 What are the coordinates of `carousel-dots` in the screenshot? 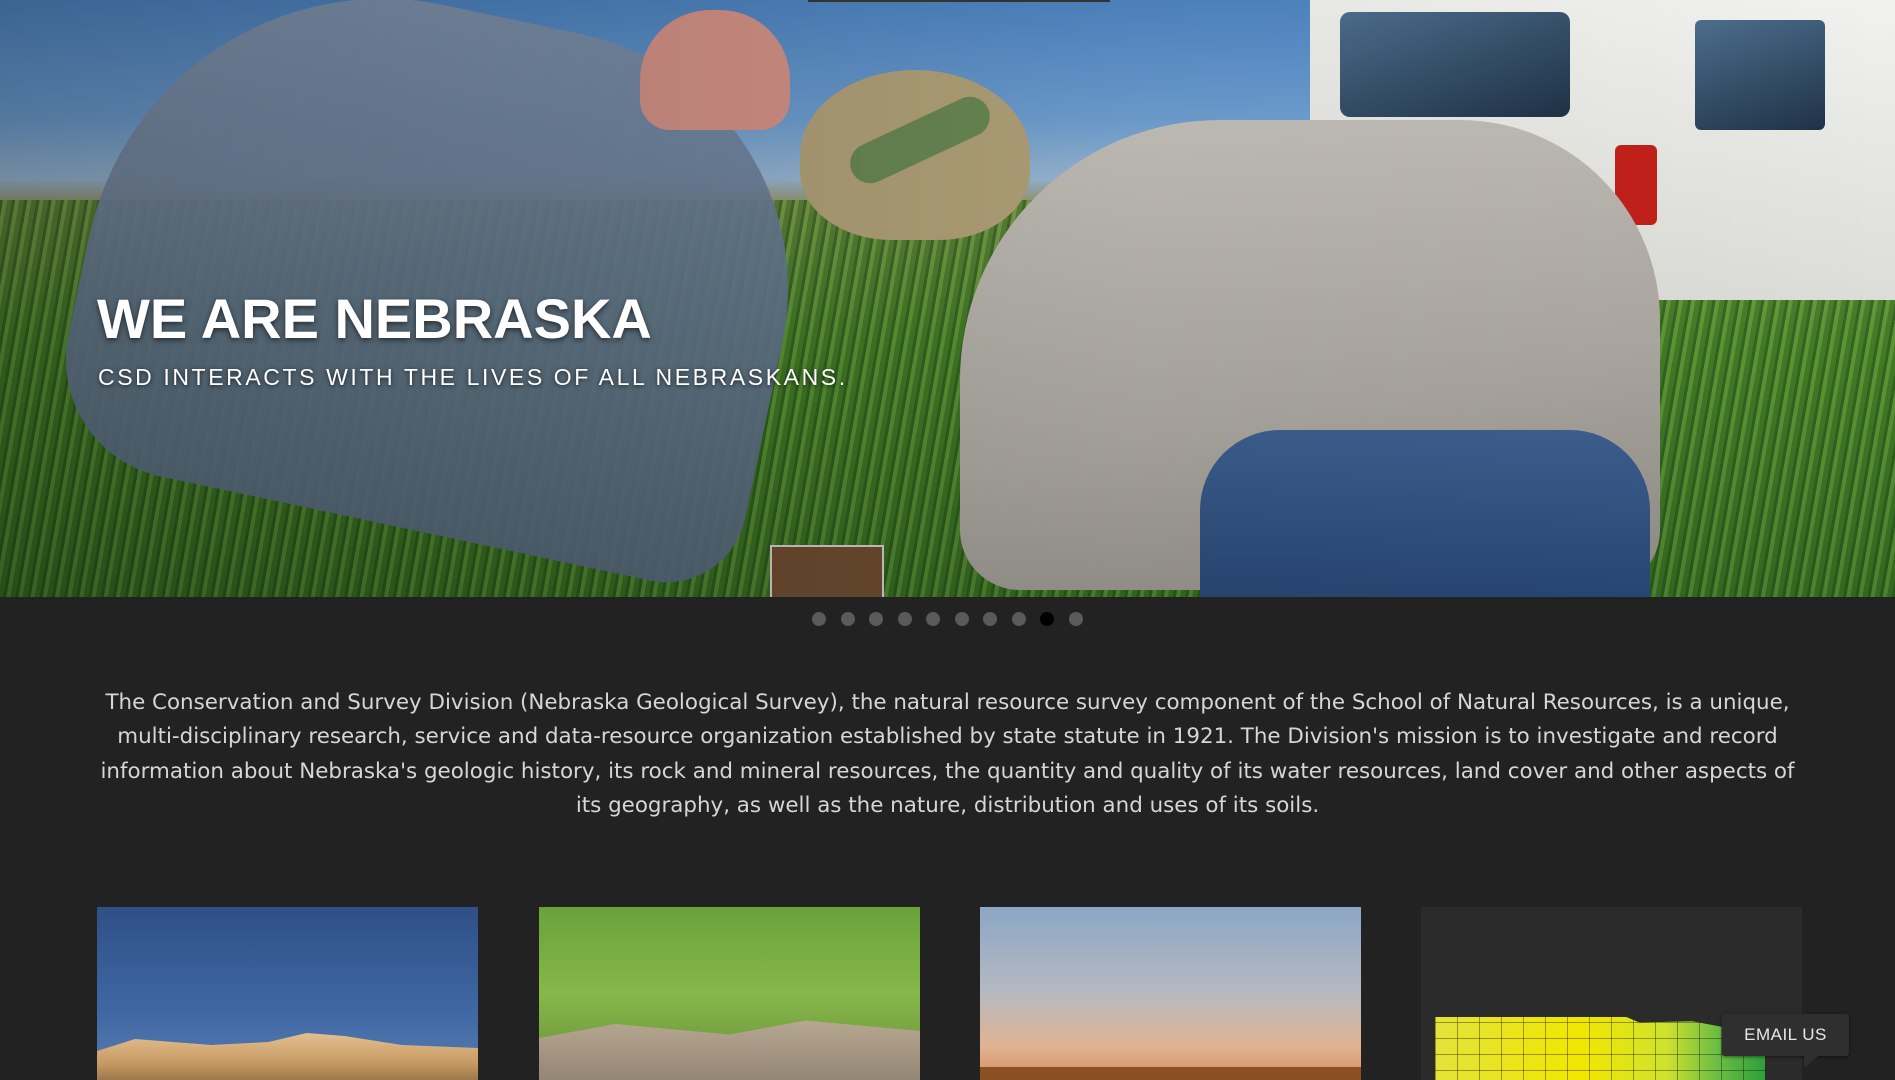 It's located at (947, 620).